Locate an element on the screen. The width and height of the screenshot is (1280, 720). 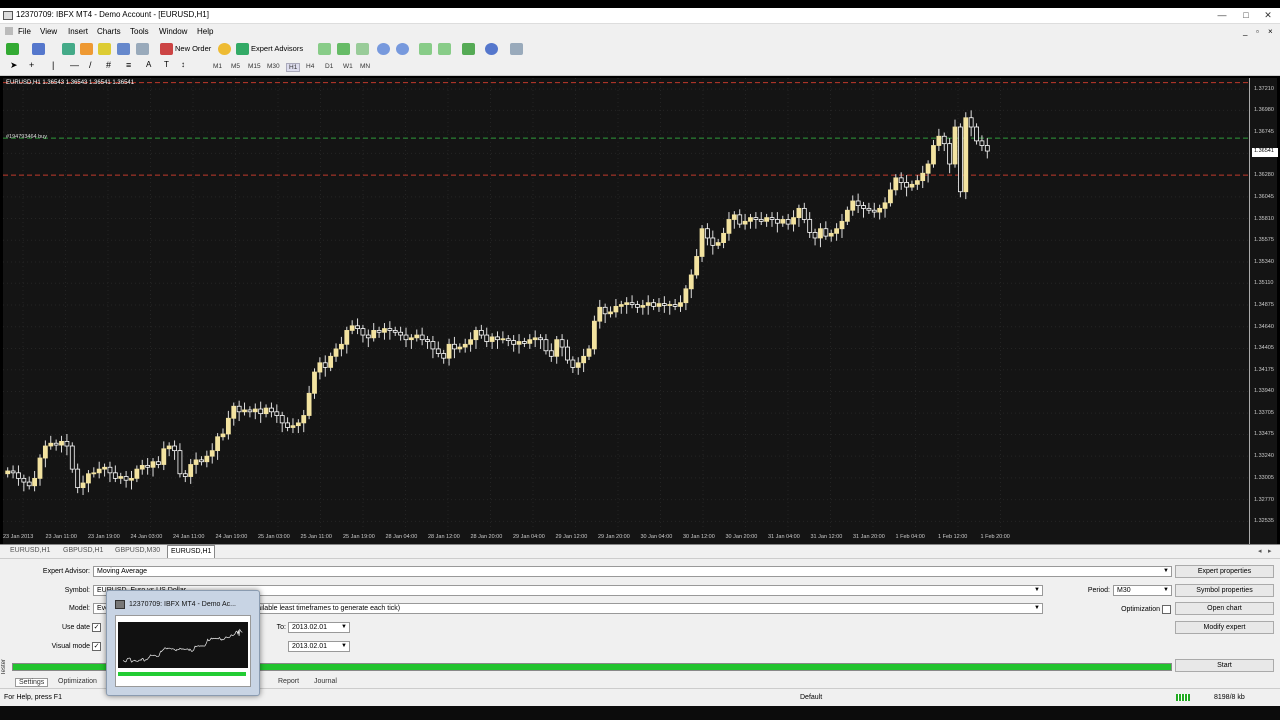
templates-icon is located at coordinates (516, 49).